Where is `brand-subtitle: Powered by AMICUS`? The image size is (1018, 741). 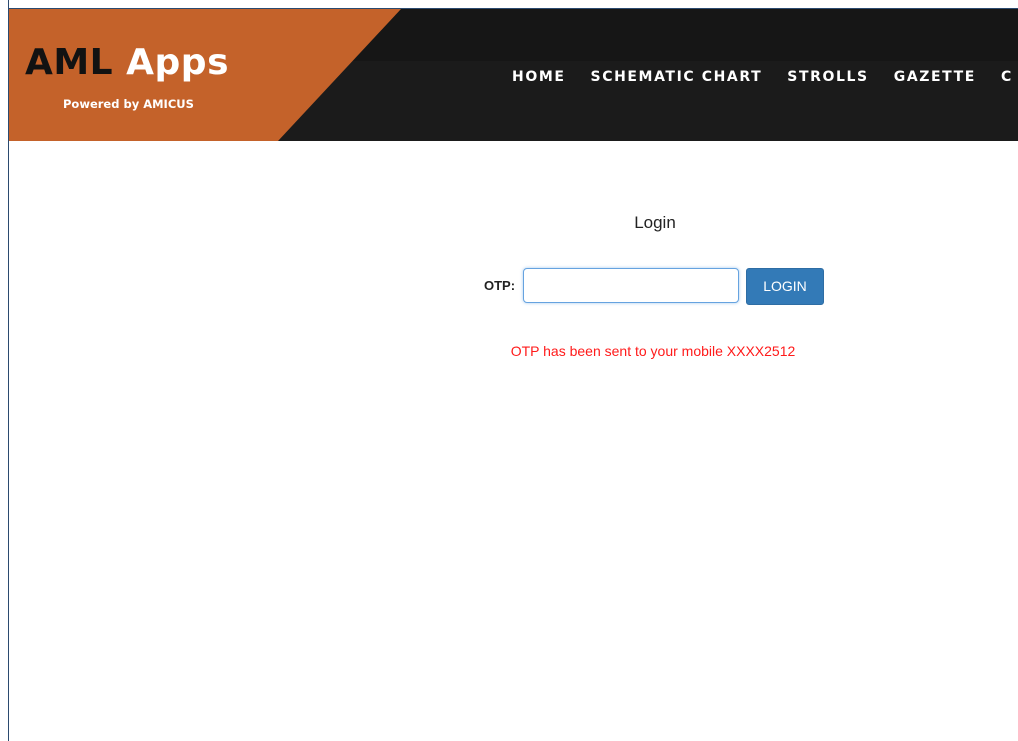 brand-subtitle: Powered by AMICUS is located at coordinates (128, 104).